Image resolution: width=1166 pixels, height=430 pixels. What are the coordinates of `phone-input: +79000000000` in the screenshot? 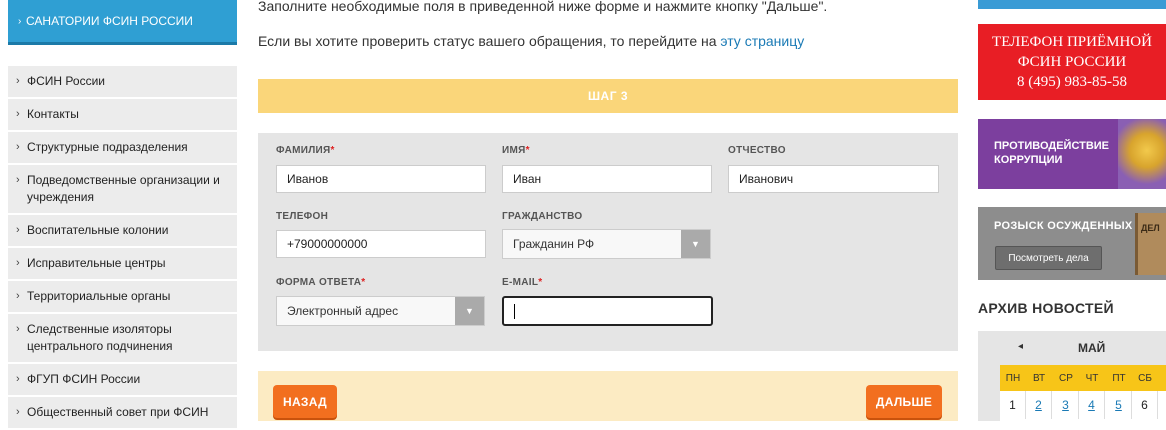 It's located at (381, 244).